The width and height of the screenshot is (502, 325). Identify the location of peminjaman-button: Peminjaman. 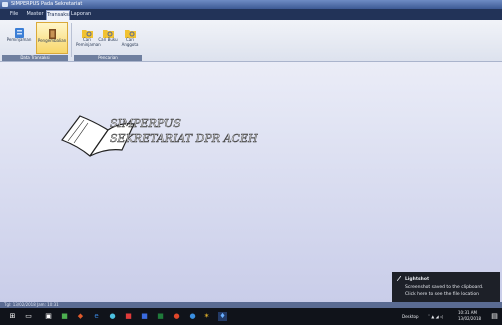
(19, 38).